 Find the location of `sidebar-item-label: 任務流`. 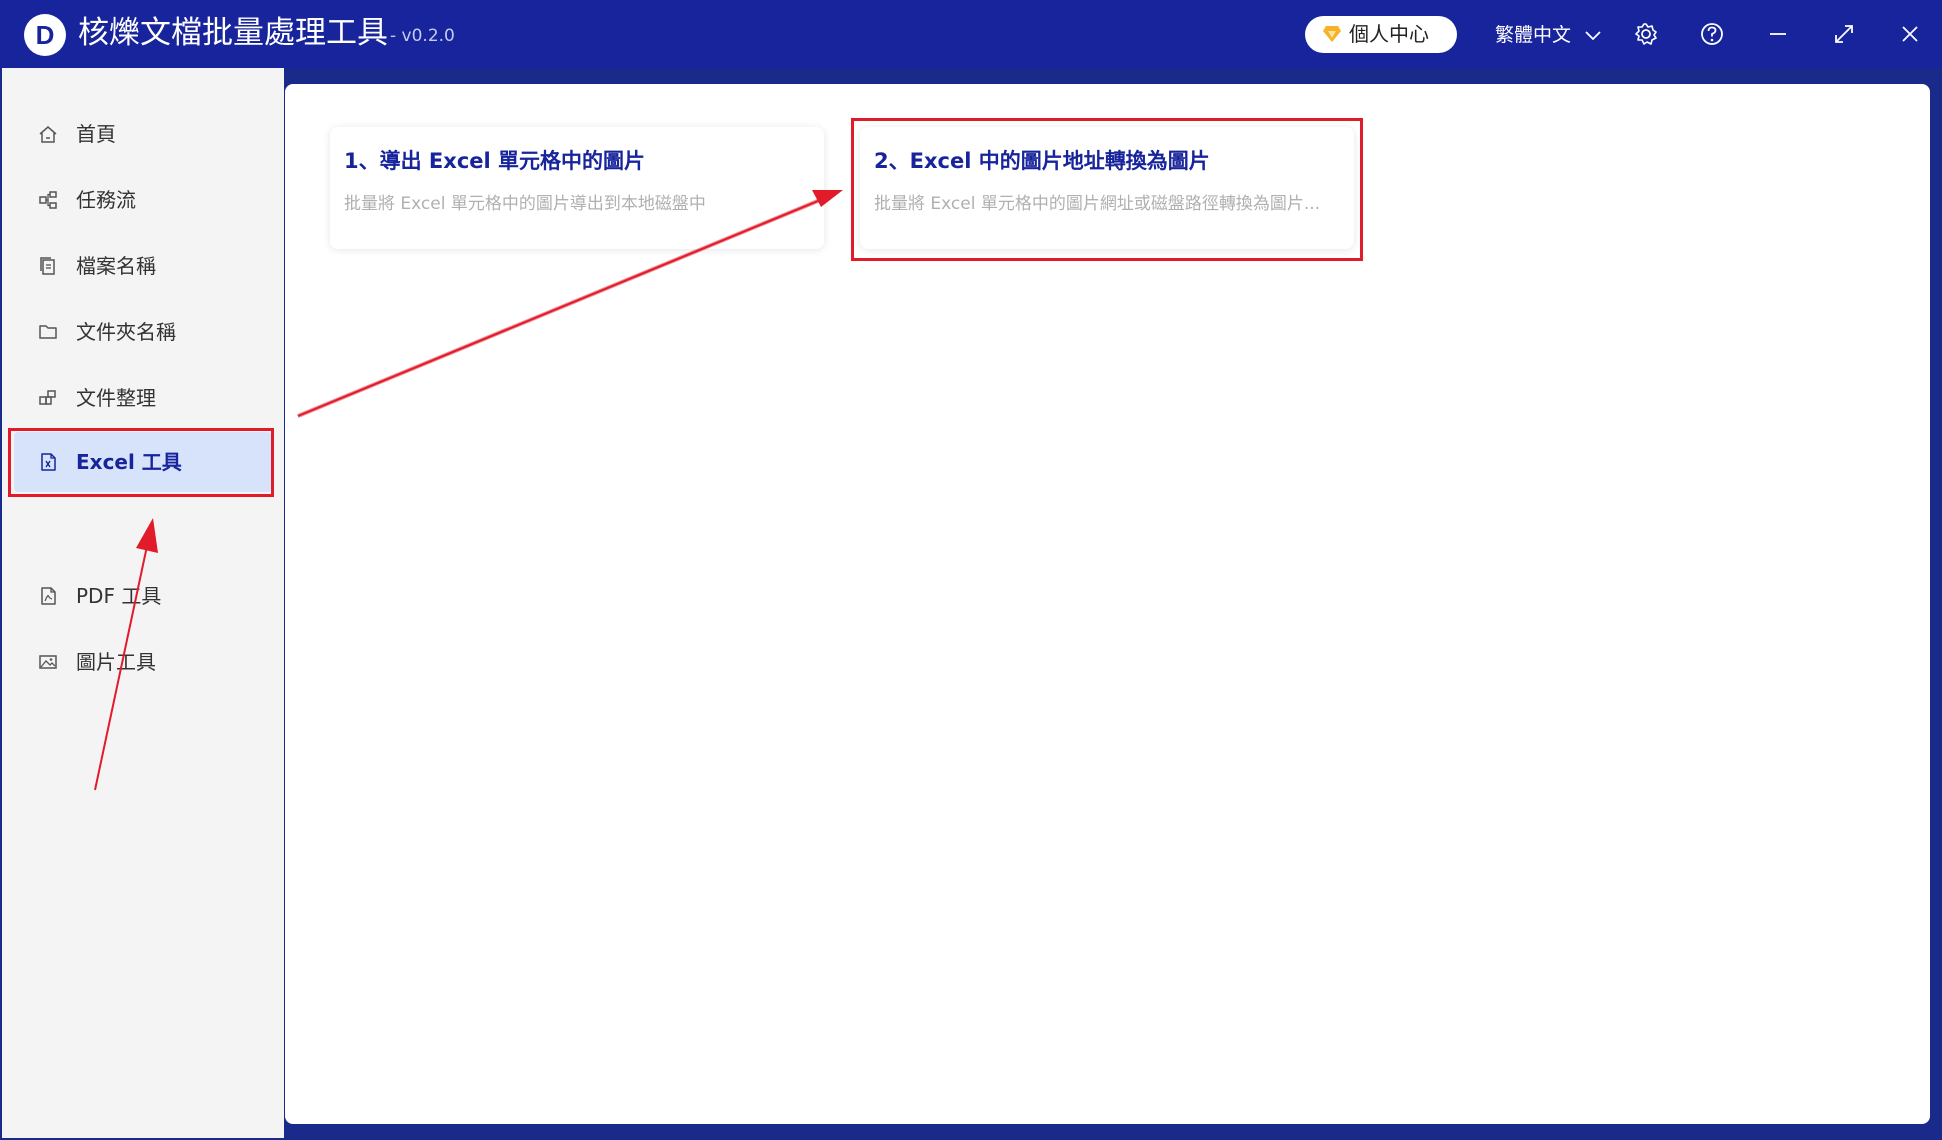

sidebar-item-label: 任務流 is located at coordinates (106, 200).